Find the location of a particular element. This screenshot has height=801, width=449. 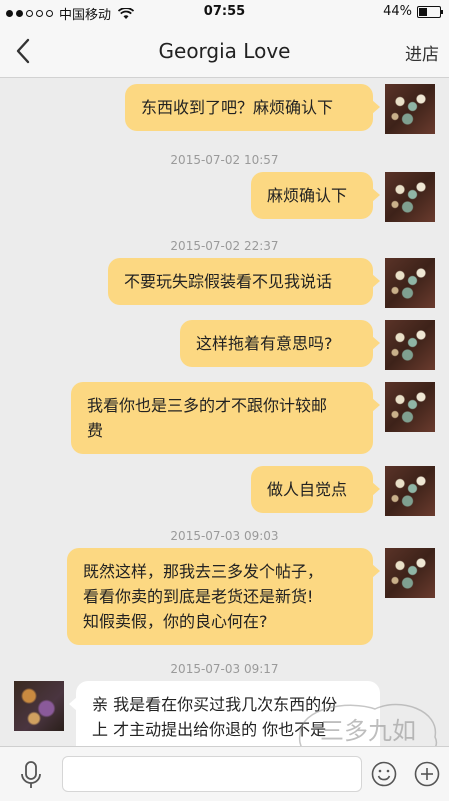

navigation-bar: Georgia Love 进店 is located at coordinates (224, 51).